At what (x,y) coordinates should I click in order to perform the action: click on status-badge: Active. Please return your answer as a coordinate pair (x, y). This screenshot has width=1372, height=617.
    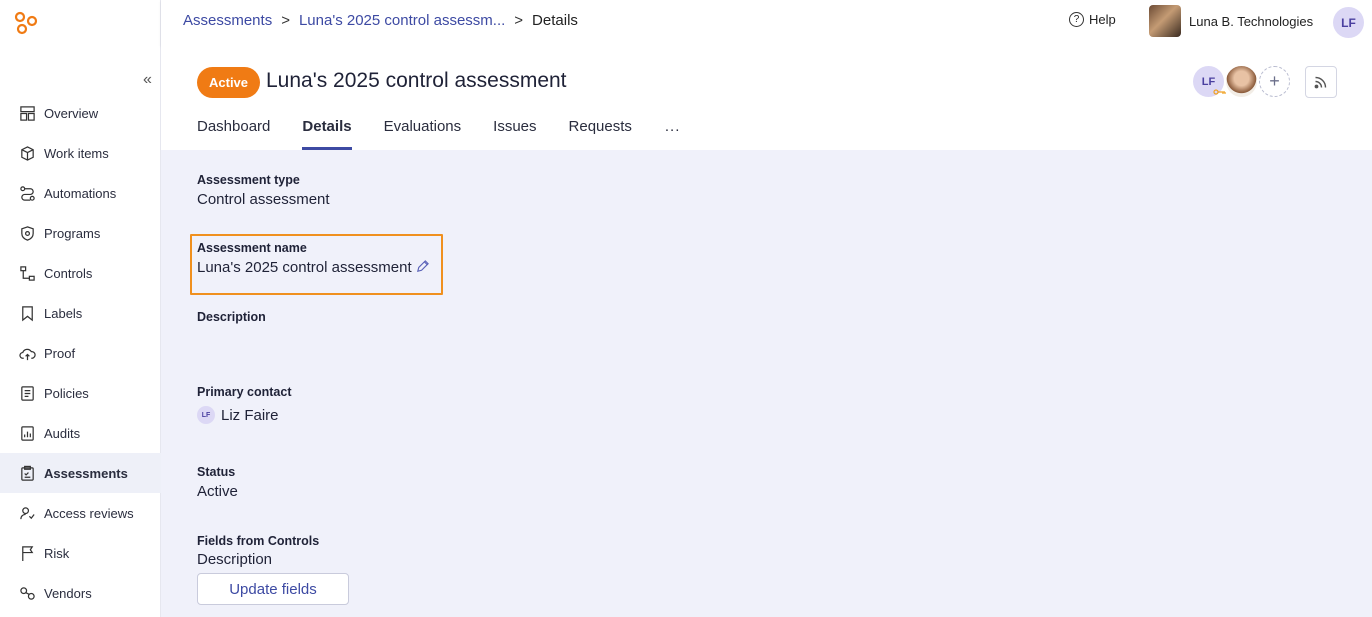
    Looking at the image, I should click on (229, 82).